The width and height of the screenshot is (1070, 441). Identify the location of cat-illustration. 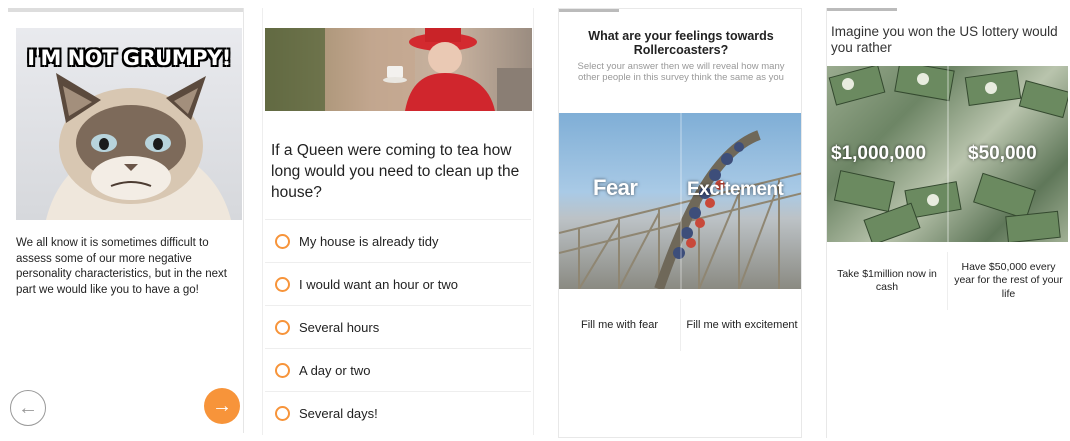
(138, 146).